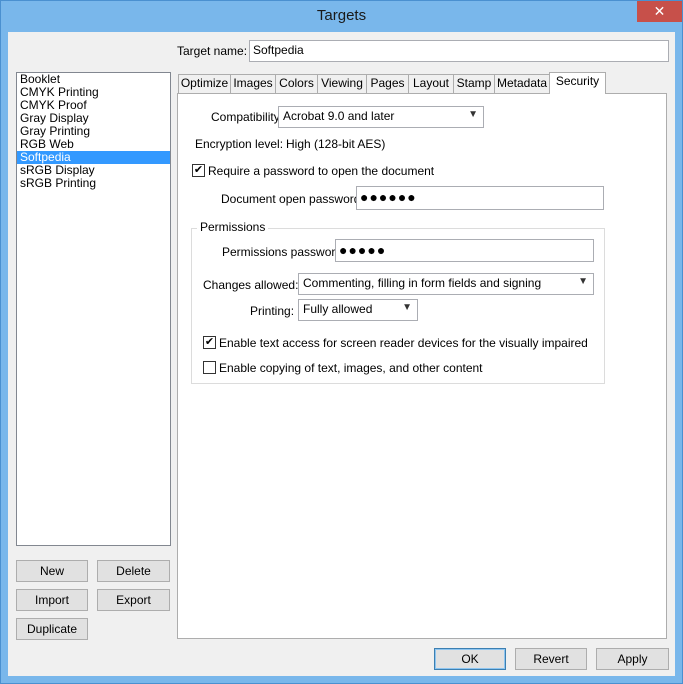  I want to click on tab-security: Security, so click(577, 83).